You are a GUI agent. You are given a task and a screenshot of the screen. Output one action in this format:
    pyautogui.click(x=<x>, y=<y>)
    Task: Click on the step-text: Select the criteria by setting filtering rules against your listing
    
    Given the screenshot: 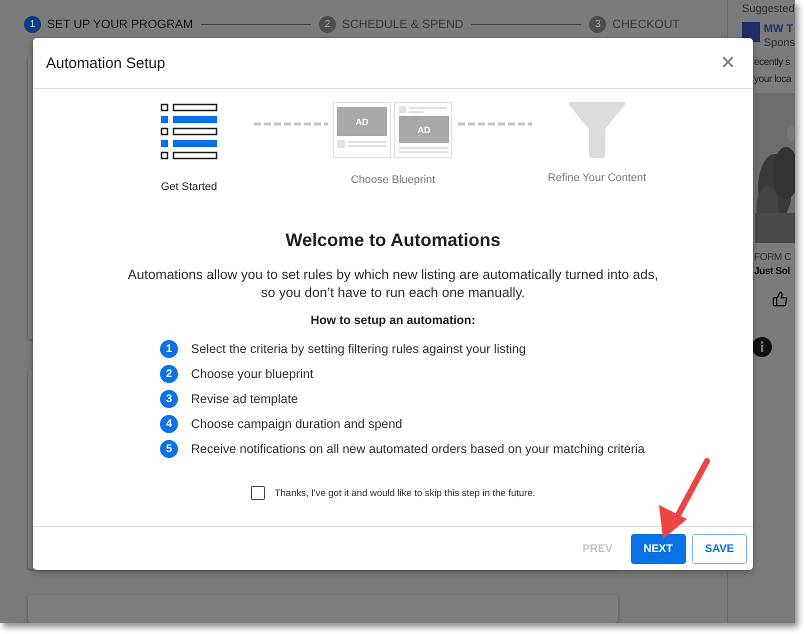 What is the action you would take?
    pyautogui.click(x=358, y=349)
    